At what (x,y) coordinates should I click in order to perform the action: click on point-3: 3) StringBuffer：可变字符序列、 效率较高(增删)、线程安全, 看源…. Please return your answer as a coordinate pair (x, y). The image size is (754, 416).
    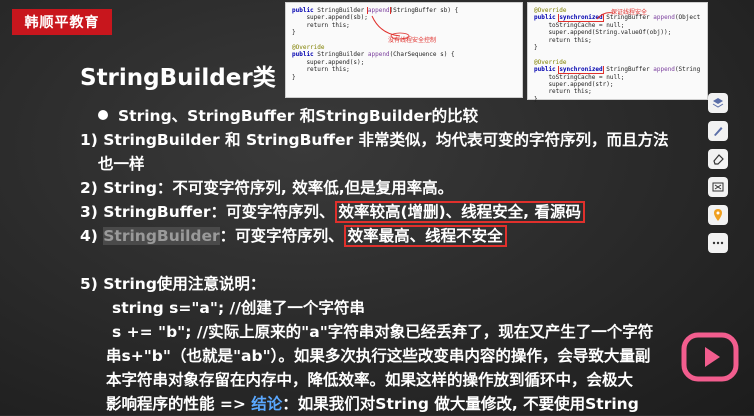
    Looking at the image, I should click on (395, 212).